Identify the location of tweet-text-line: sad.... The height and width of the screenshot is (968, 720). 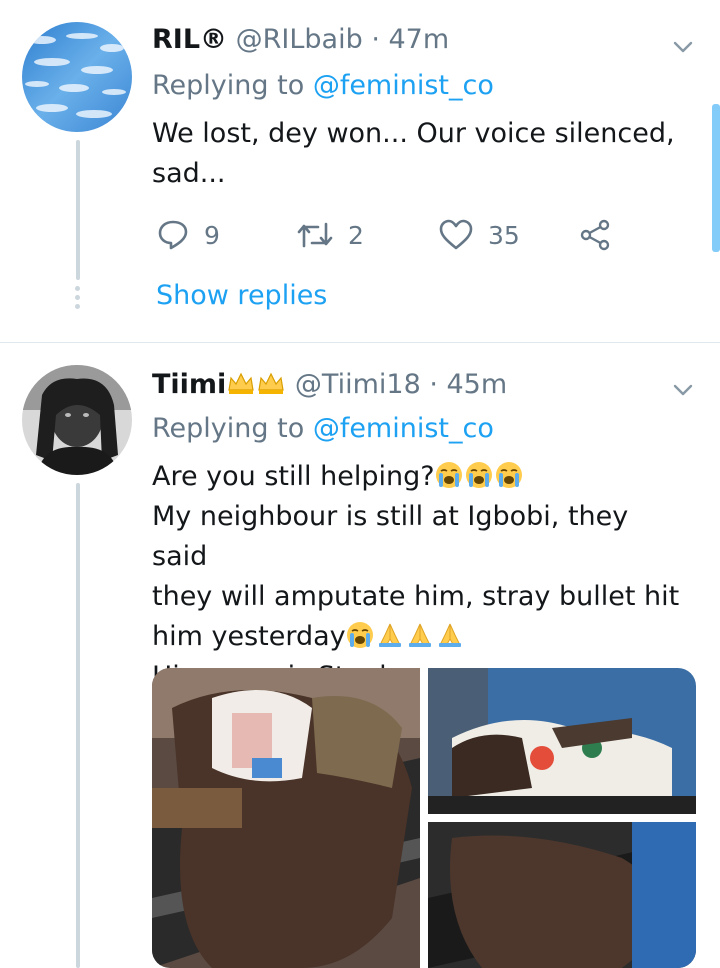
(189, 173).